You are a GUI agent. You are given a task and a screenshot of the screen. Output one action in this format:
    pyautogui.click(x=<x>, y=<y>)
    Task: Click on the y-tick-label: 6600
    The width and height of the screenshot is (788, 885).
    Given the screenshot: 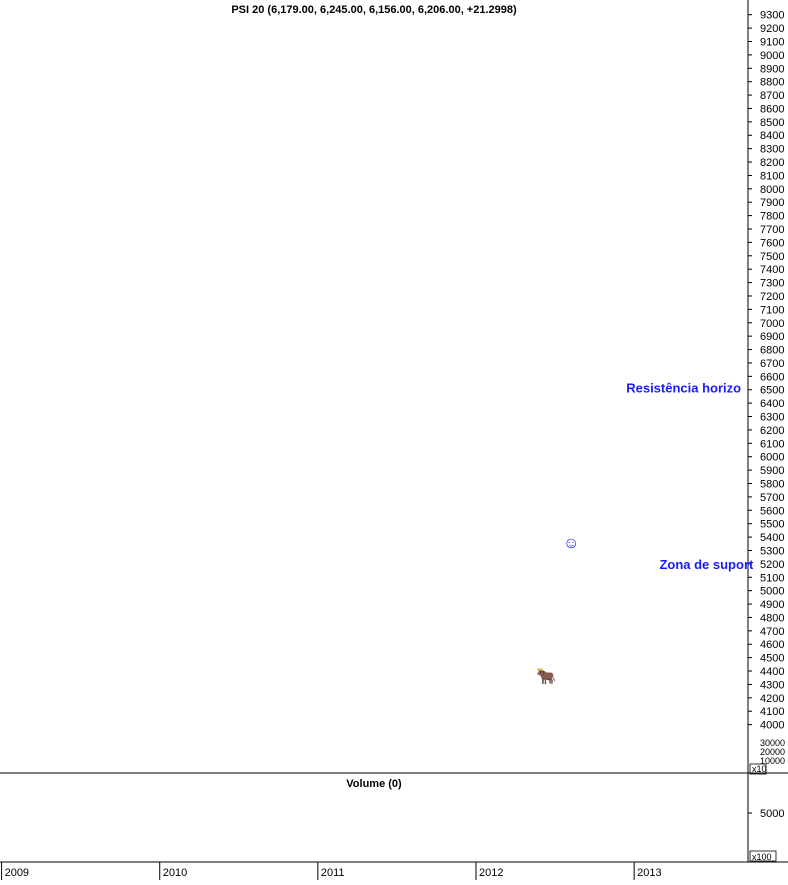 What is the action you would take?
    pyautogui.click(x=772, y=377)
    